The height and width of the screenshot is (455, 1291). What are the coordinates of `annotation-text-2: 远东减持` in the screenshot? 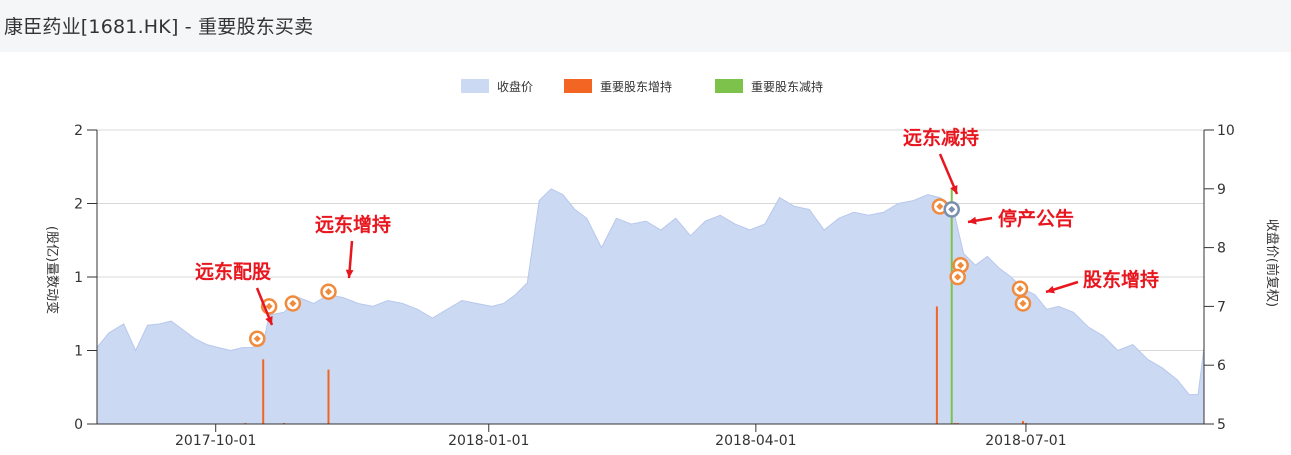 It's located at (941, 137).